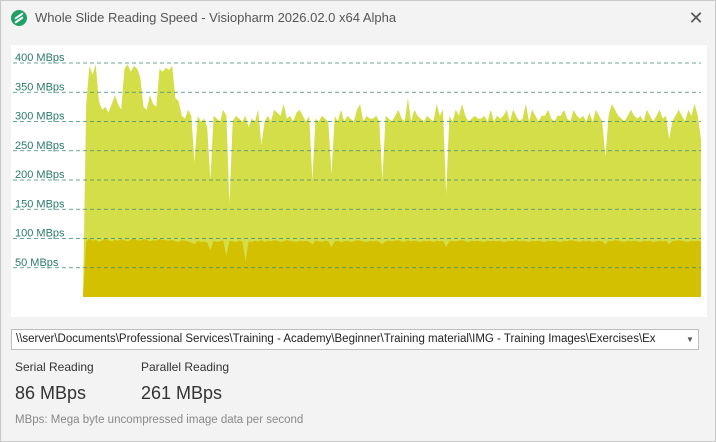  I want to click on y-tick-label-150: 150 MBps, so click(40, 204).